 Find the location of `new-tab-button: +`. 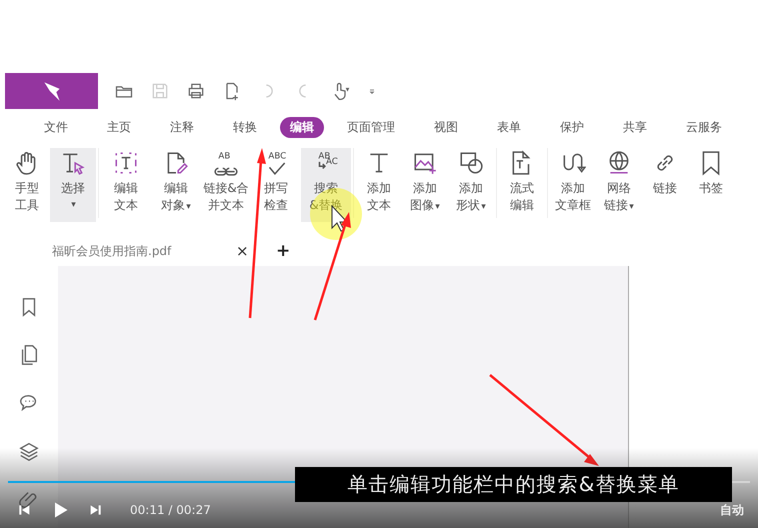

new-tab-button: + is located at coordinates (283, 251).